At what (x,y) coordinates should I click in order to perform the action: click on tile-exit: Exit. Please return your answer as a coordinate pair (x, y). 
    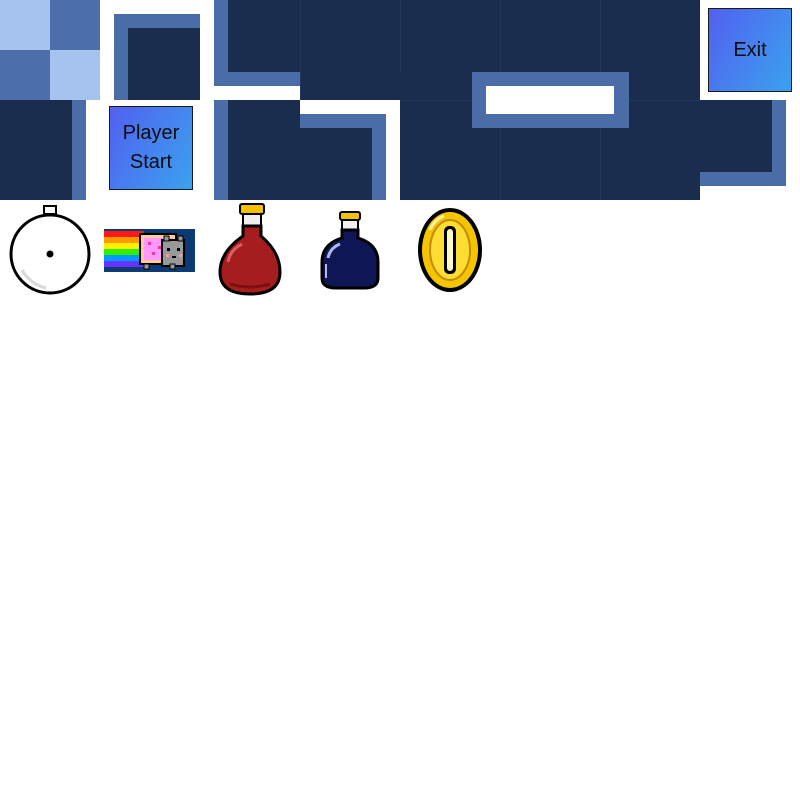
    Looking at the image, I should click on (750, 50).